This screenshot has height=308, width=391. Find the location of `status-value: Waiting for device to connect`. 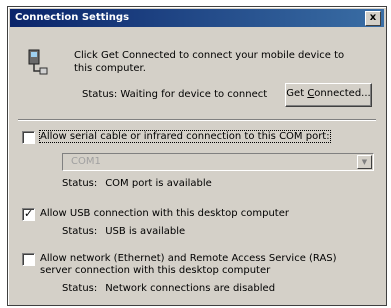

status-value: Waiting for device to connect is located at coordinates (194, 94).